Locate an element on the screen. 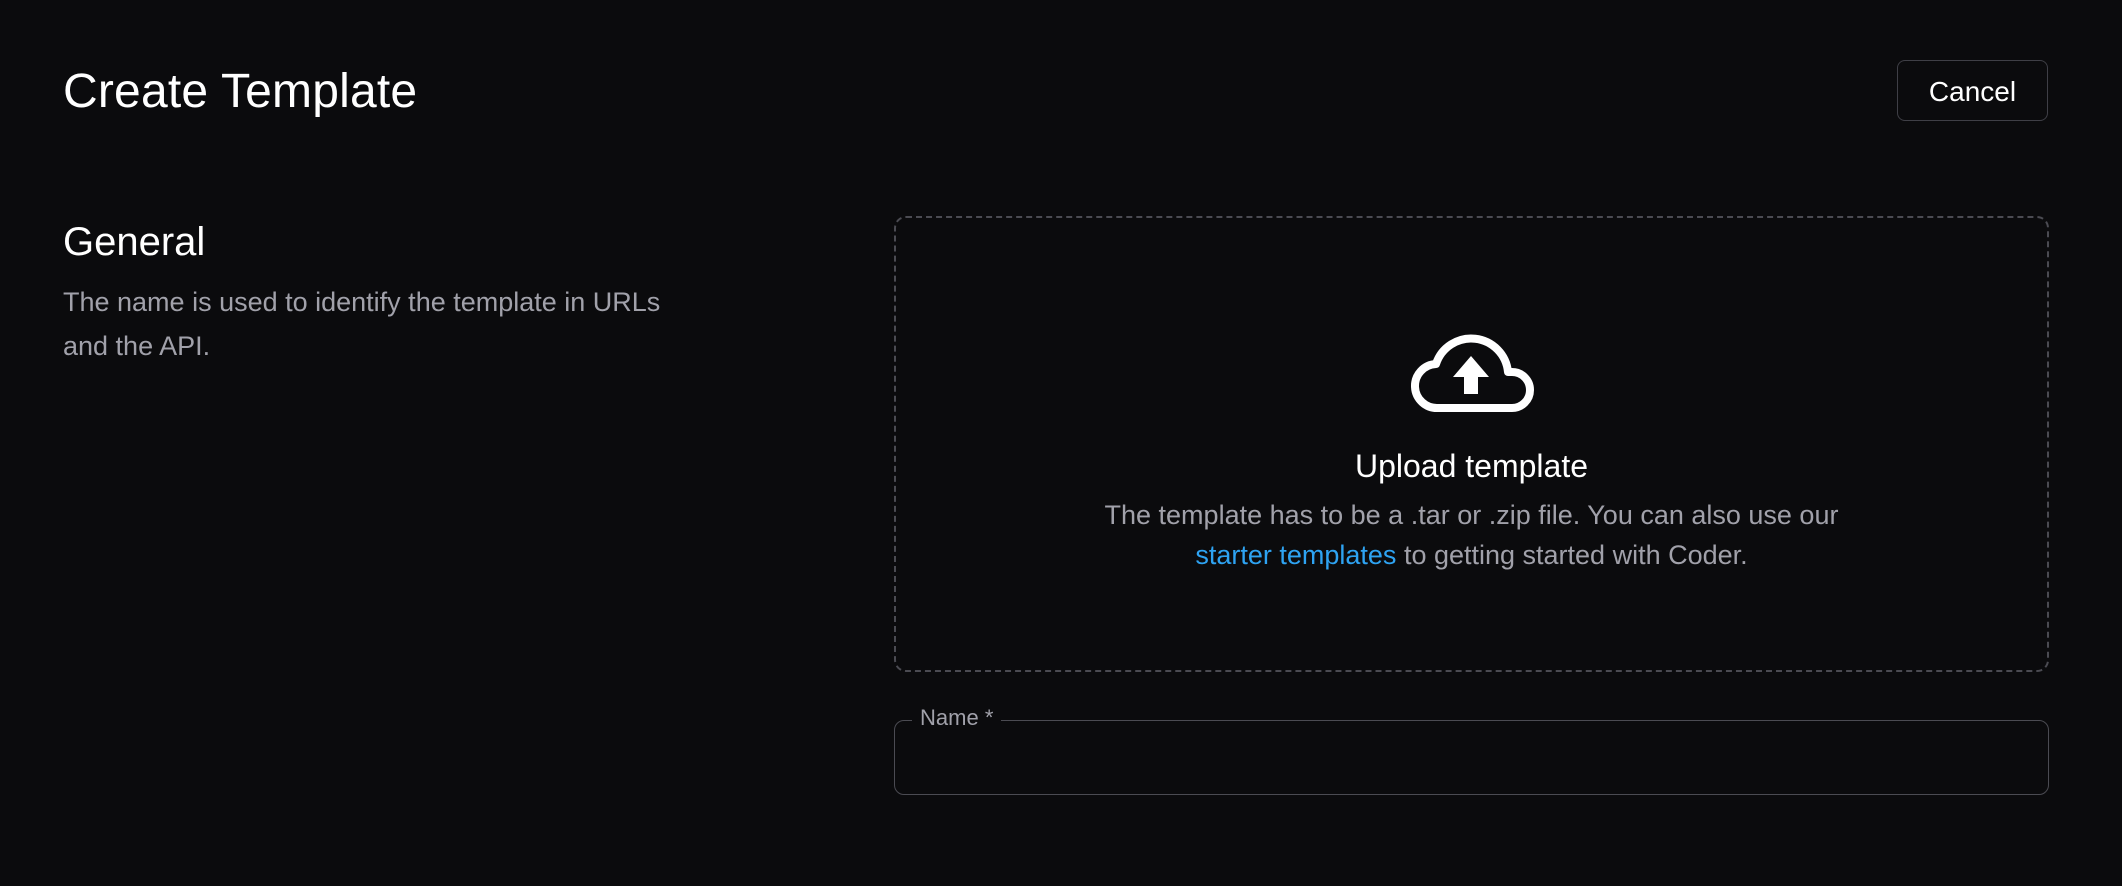 The image size is (2122, 886). starter-templates-link: starter templates is located at coordinates (1295, 555).